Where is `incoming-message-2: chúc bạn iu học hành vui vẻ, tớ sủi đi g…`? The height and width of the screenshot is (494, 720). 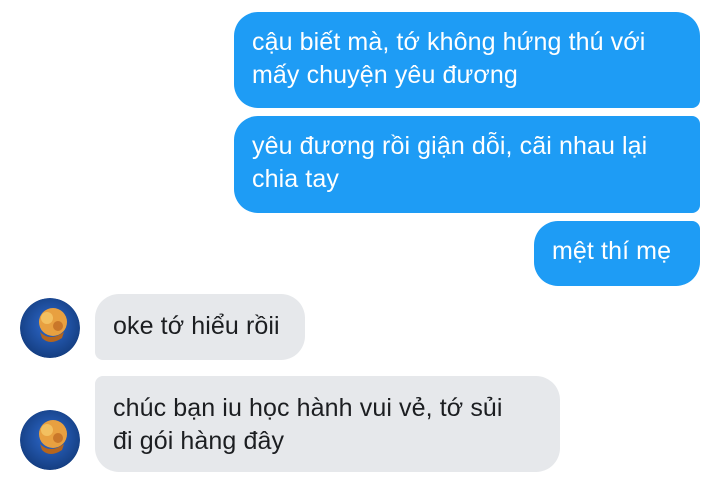
incoming-message-2: chúc bạn iu học hành vui vẻ, tớ sủi đi g… is located at coordinates (327, 424).